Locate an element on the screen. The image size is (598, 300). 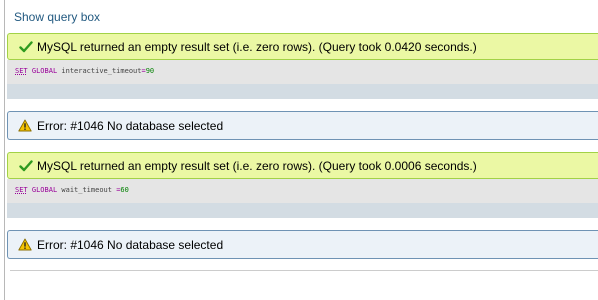
sql-variable: wait_timeout is located at coordinates (89, 190).